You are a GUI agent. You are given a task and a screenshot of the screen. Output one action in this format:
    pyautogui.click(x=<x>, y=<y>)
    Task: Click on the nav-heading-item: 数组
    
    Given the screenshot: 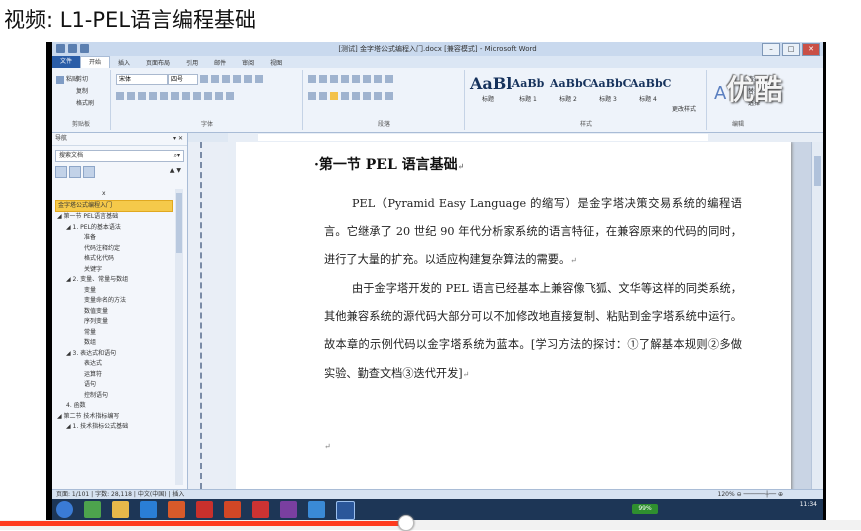 What is the action you would take?
    pyautogui.click(x=114, y=343)
    